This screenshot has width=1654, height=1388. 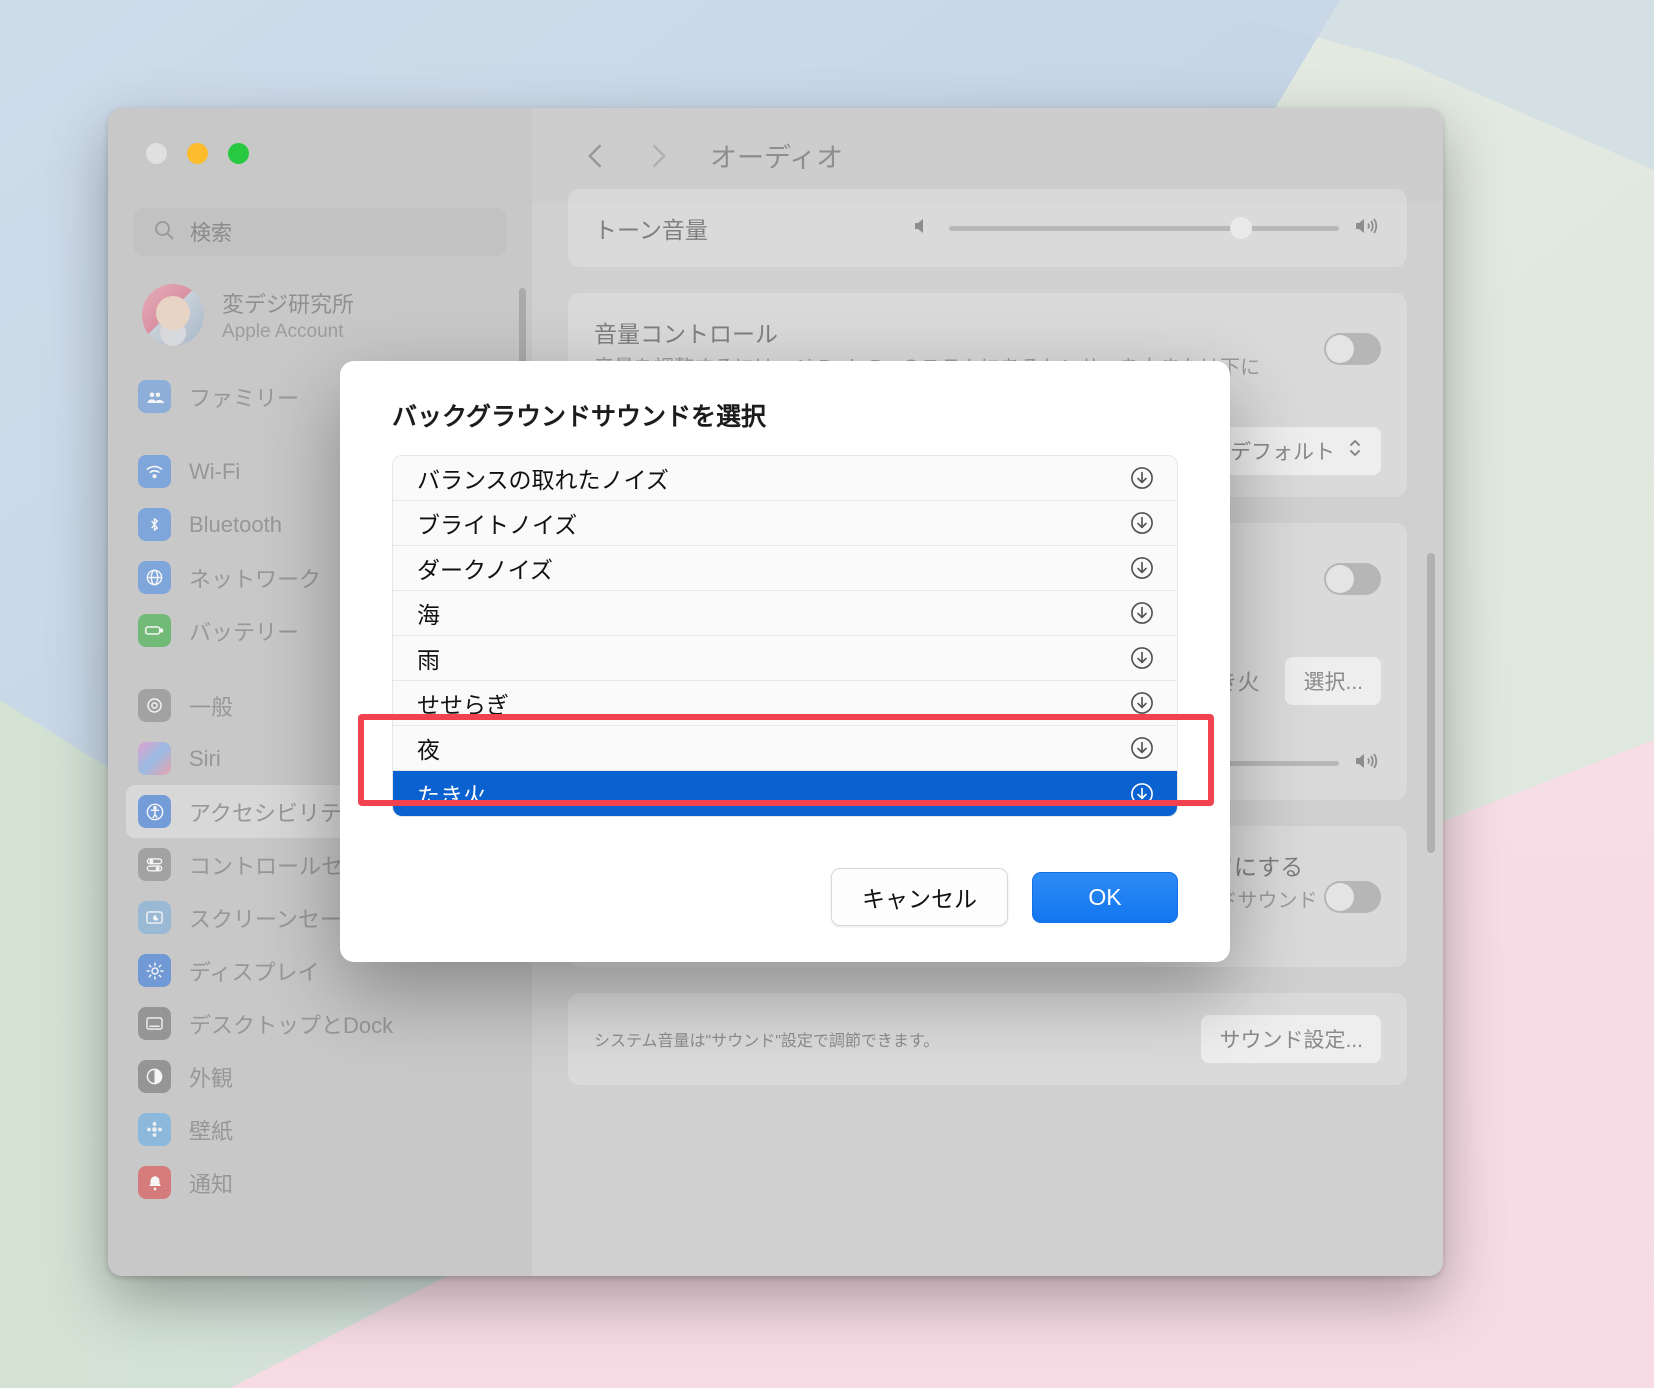 I want to click on wallpaper-icon, so click(x=154, y=1129).